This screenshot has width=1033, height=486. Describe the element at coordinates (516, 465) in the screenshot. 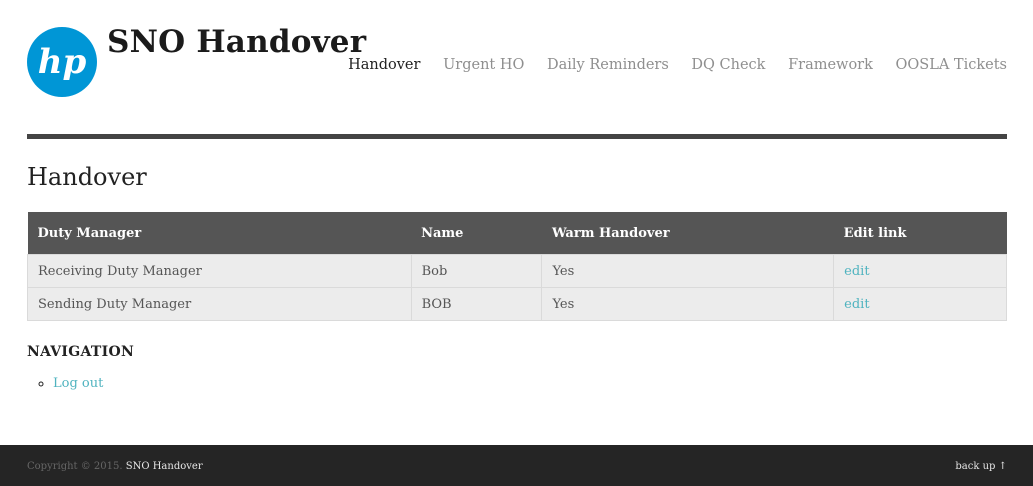

I see `site-footer: Copyright © 2015. SNO Handover back up ↑` at that location.